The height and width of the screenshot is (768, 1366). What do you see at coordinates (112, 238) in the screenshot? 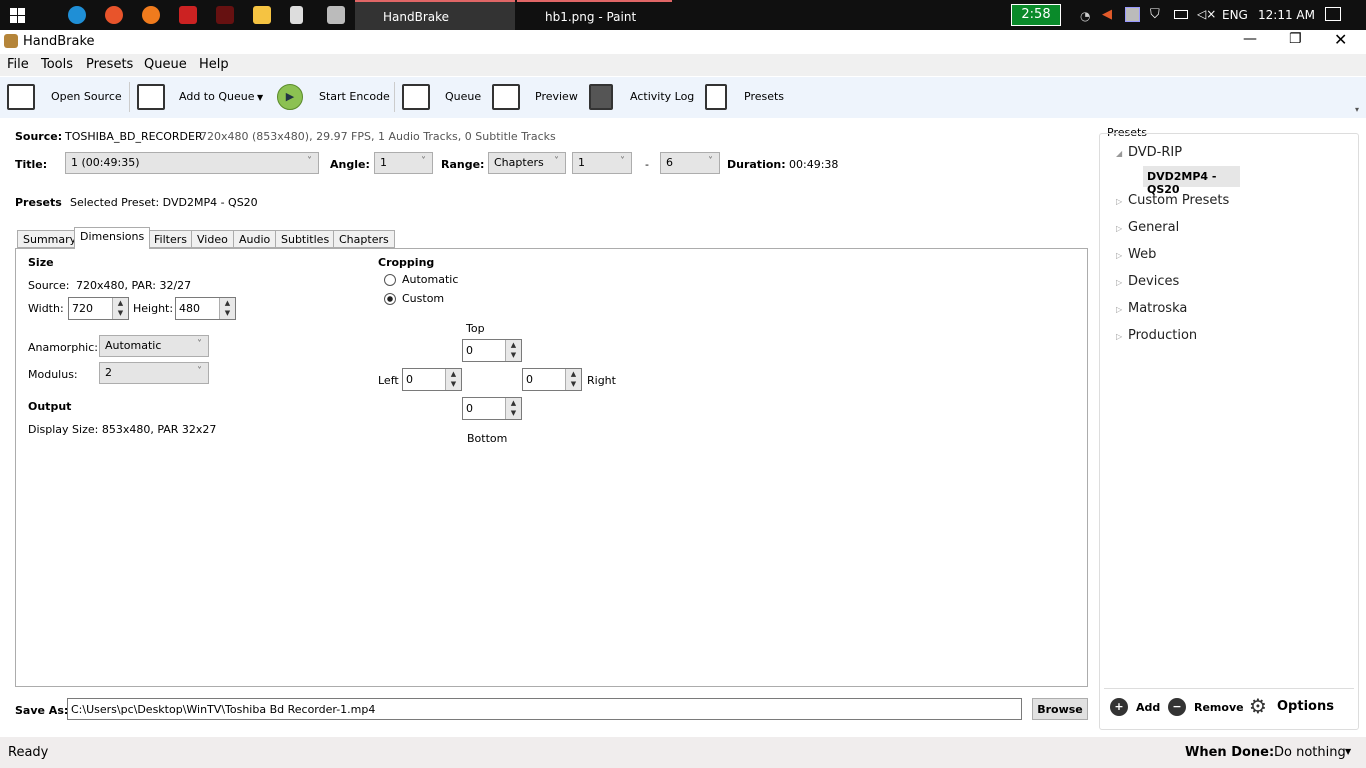
I see `tab-dimensions: Dimensions` at bounding box center [112, 238].